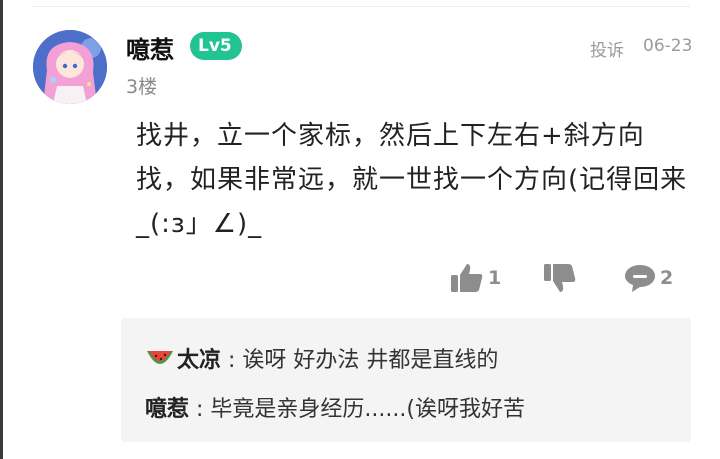 The height and width of the screenshot is (459, 720). I want to click on reply-author: 噫惹, so click(167, 409).